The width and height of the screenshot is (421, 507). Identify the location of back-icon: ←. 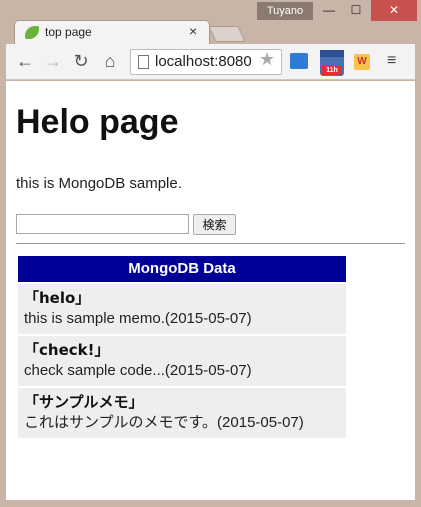
(25, 61).